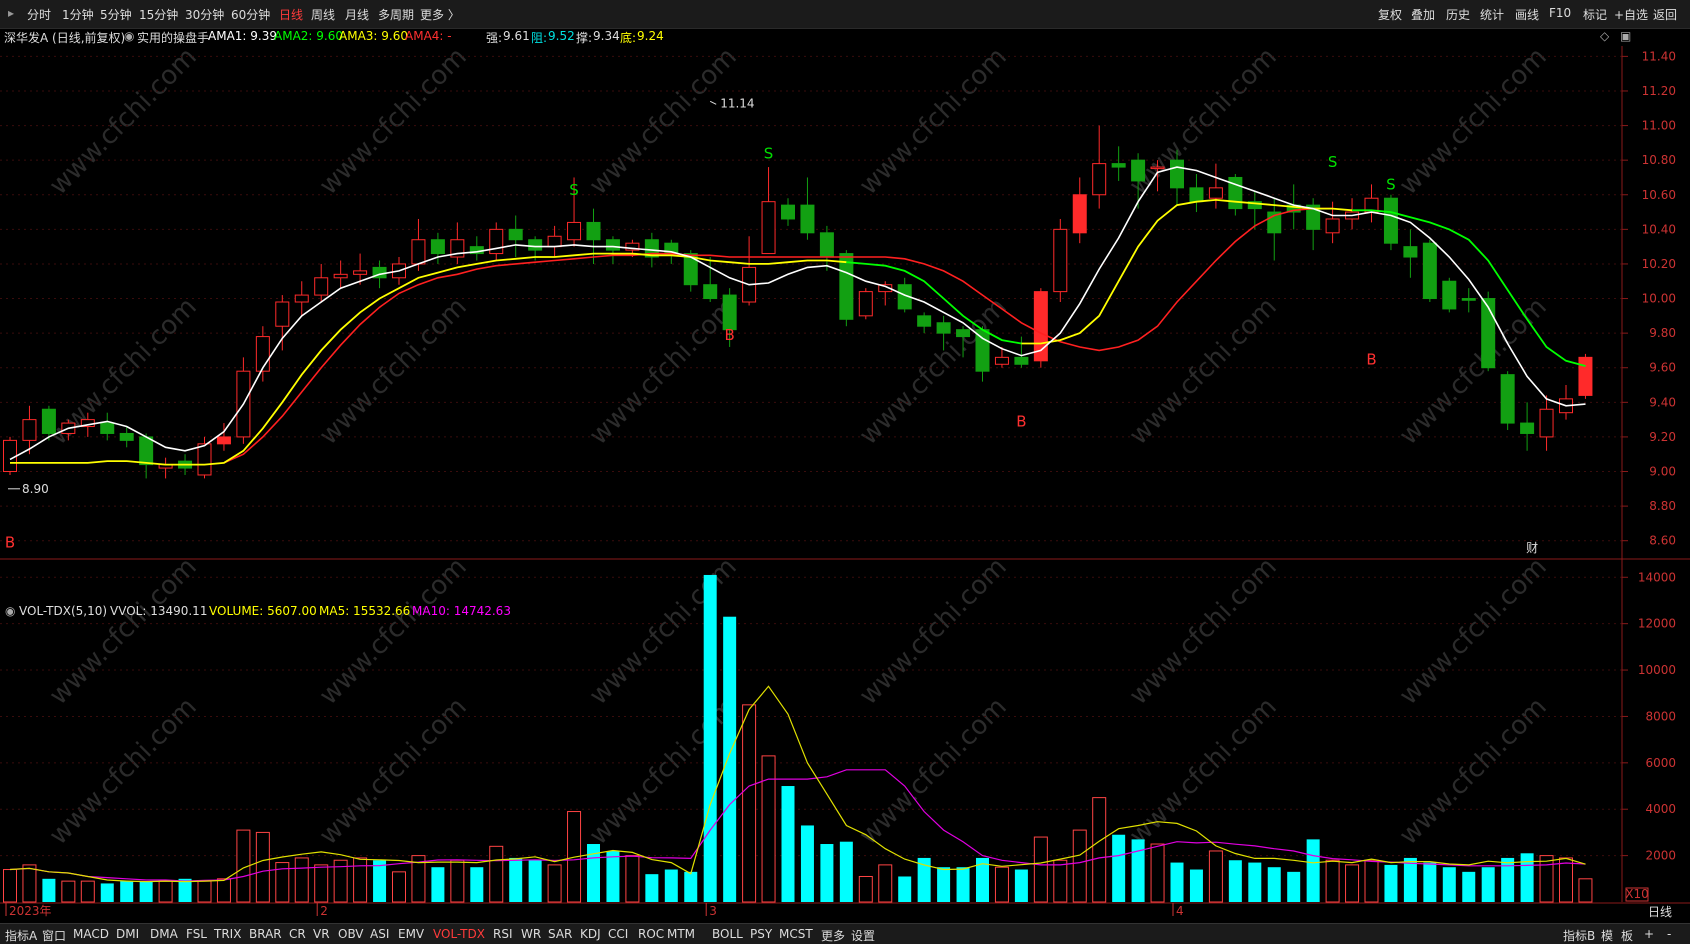  What do you see at coordinates (159, 611) in the screenshot?
I see `vvol-value: VVOL: 13490.11` at bounding box center [159, 611].